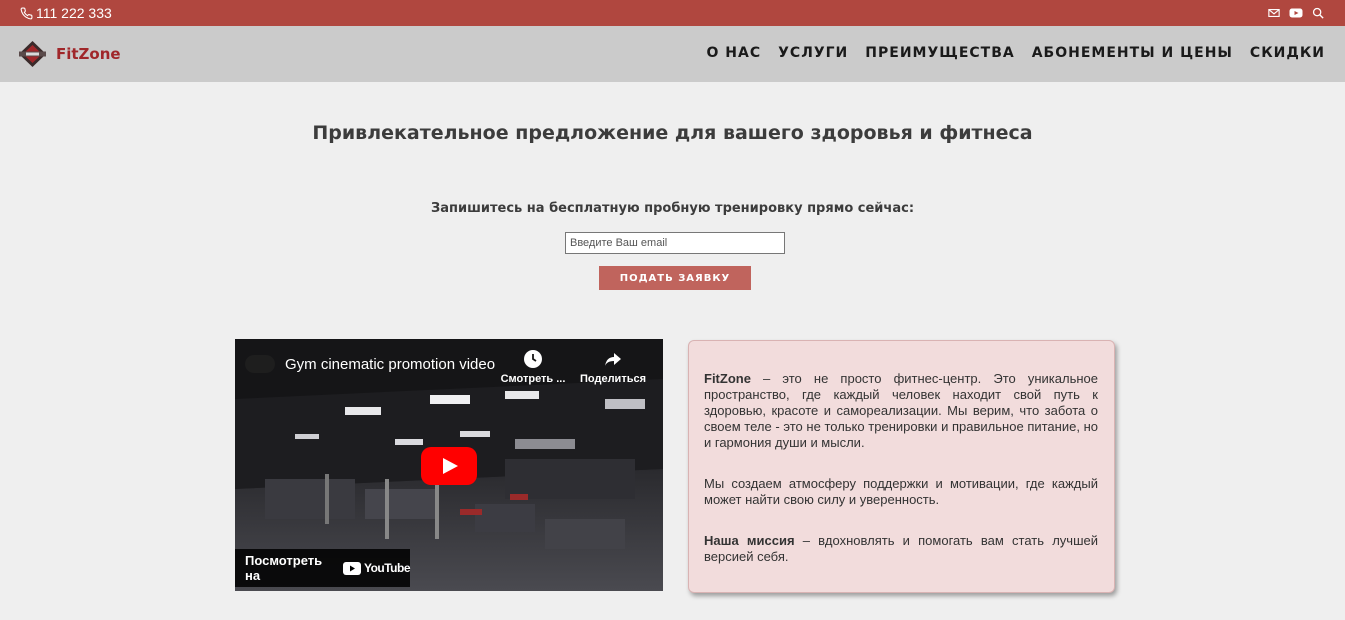 The height and width of the screenshot is (620, 1345). What do you see at coordinates (675, 278) in the screenshot?
I see `submit-button: ПОДАТЬ ЗАЯВКУ` at bounding box center [675, 278].